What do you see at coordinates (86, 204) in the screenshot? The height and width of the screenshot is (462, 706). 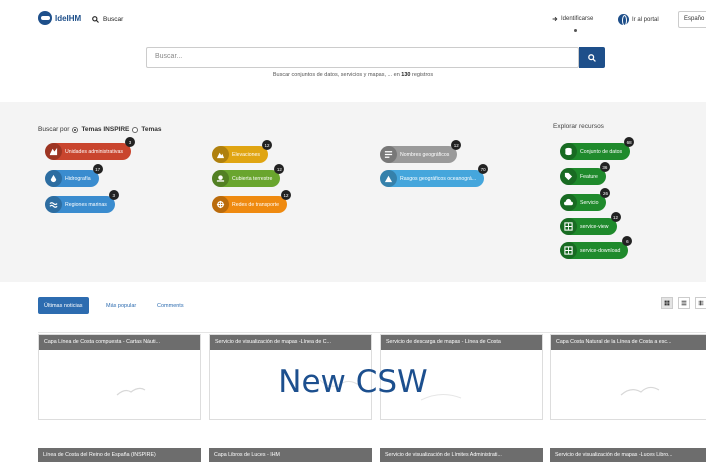 I see `topic-label: Regiones marinas` at bounding box center [86, 204].